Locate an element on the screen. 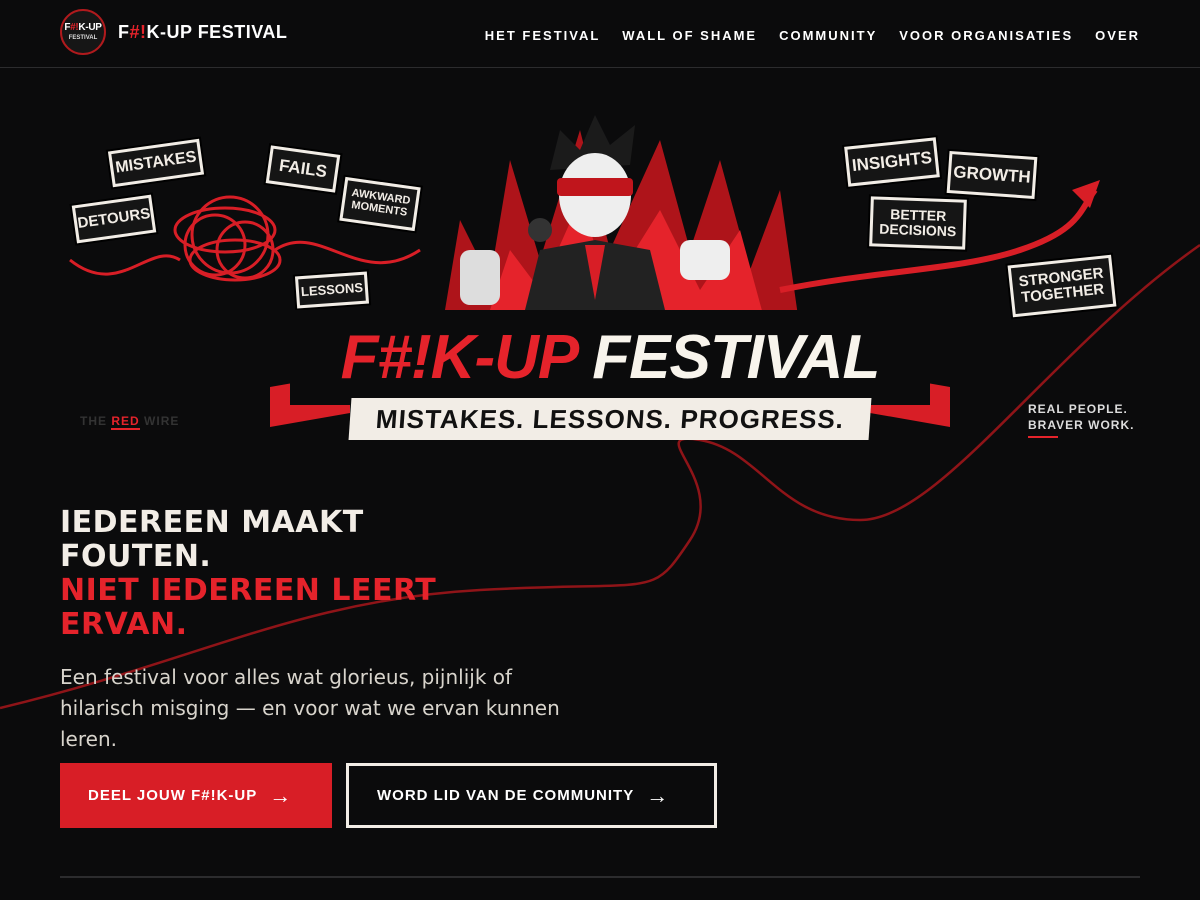 Image resolution: width=1200 pixels, height=900 pixels. banner-title: F#!K-UP FESTIVAL is located at coordinates (610, 357).